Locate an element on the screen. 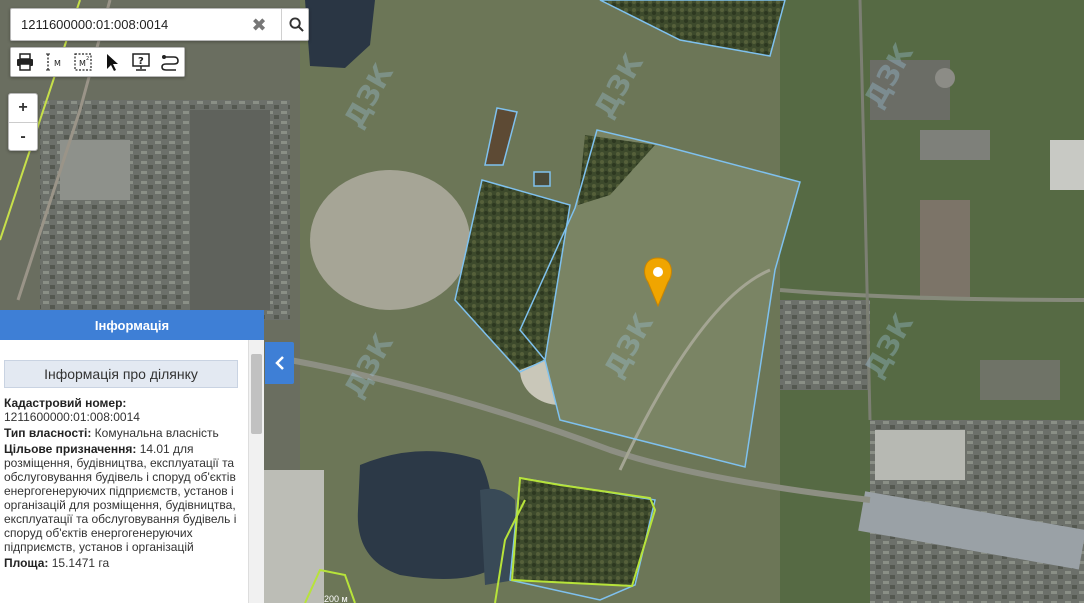 The height and width of the screenshot is (603, 1084). search-bar: ✖ is located at coordinates (159, 24).